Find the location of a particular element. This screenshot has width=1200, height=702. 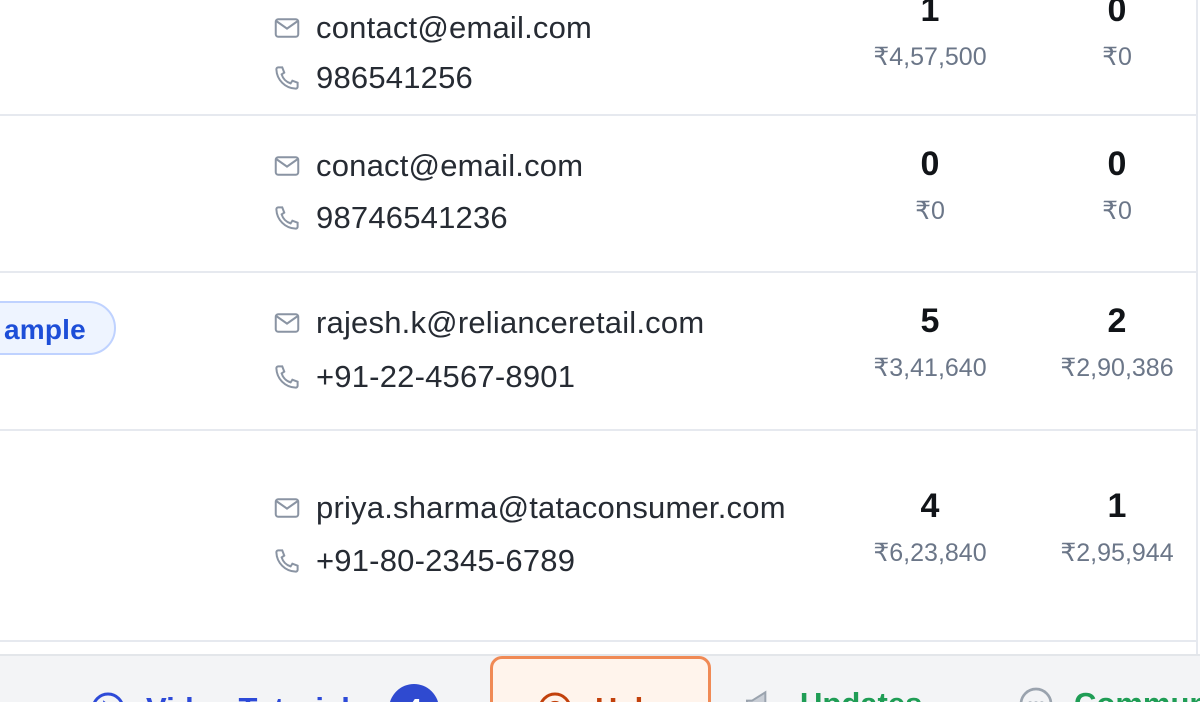

contact-email: conact@email.com is located at coordinates (449, 166).